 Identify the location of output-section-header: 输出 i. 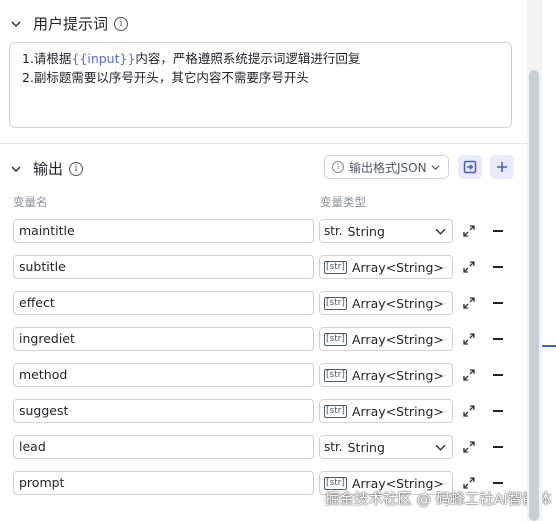
(47, 168).